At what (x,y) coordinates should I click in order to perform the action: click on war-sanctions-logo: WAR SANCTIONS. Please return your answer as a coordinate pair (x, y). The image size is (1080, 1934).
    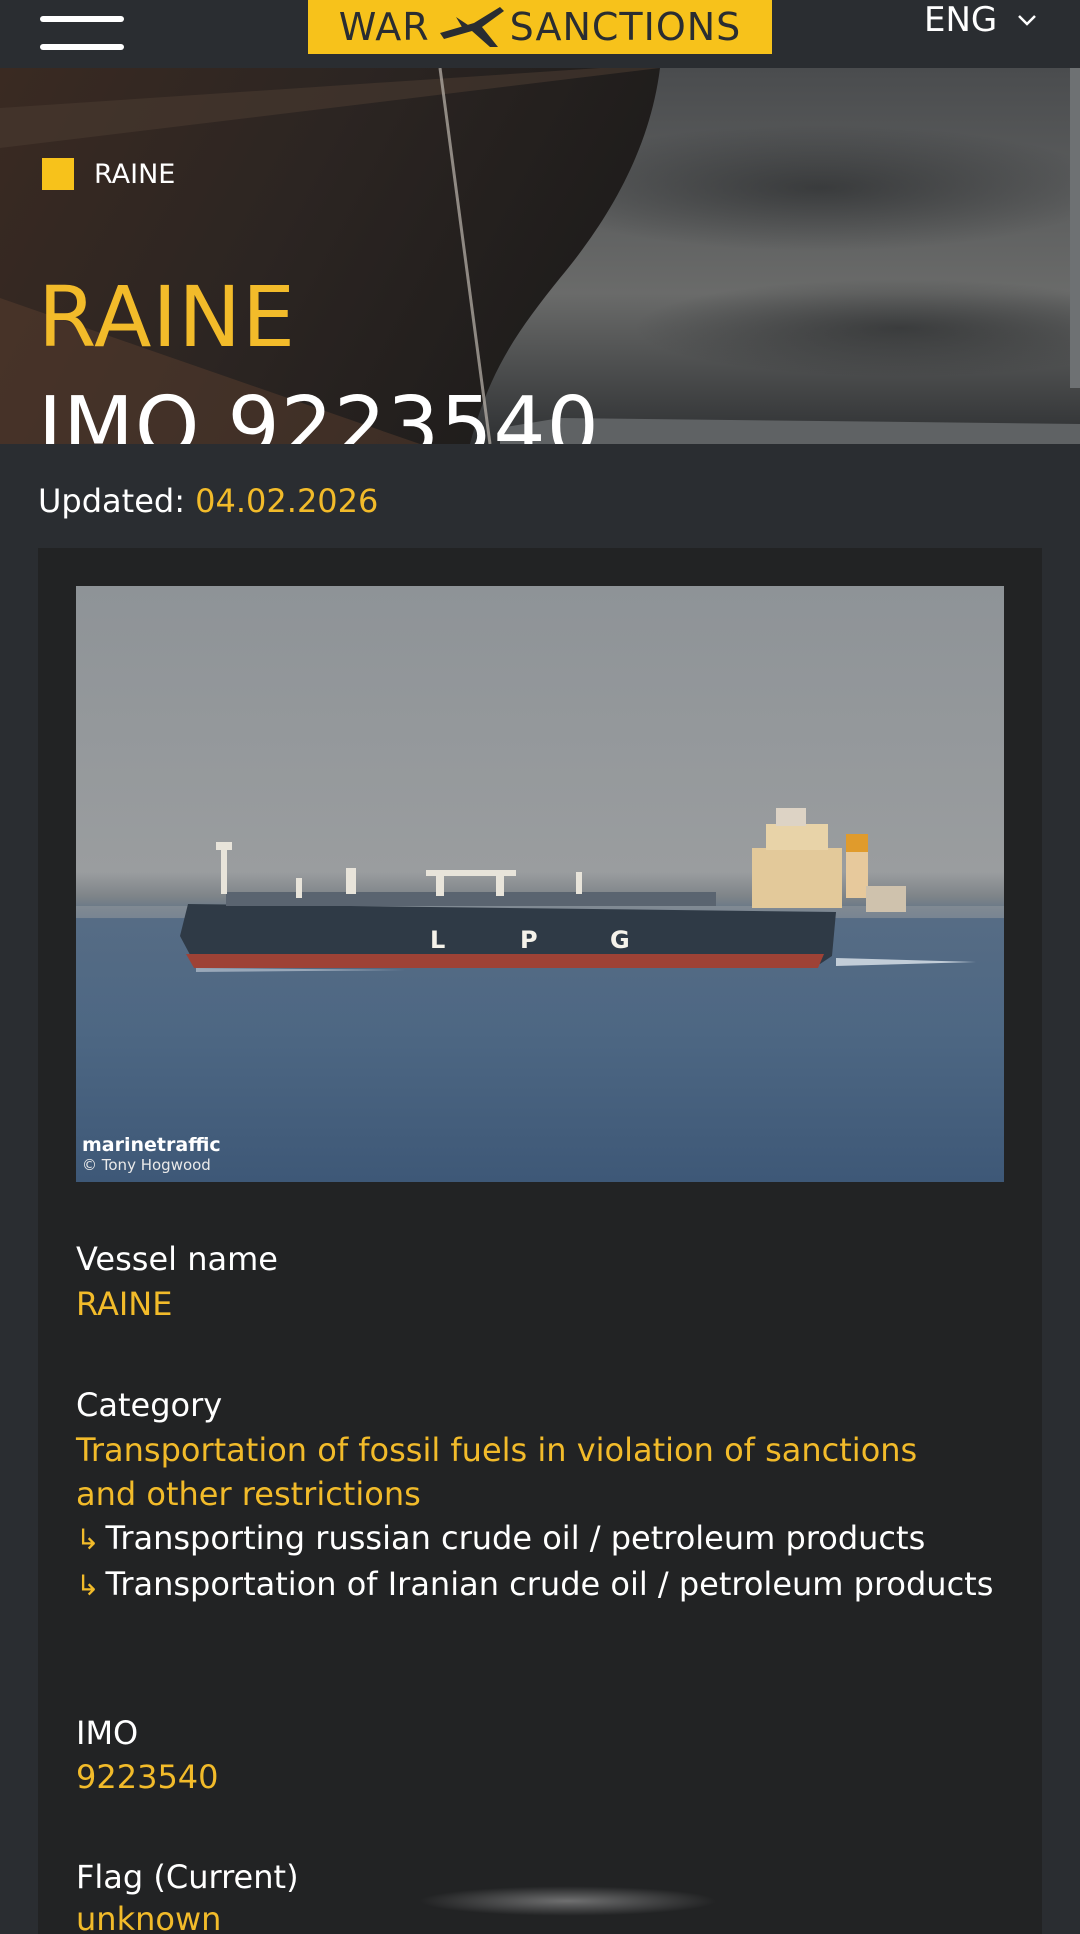
    Looking at the image, I should click on (540, 27).